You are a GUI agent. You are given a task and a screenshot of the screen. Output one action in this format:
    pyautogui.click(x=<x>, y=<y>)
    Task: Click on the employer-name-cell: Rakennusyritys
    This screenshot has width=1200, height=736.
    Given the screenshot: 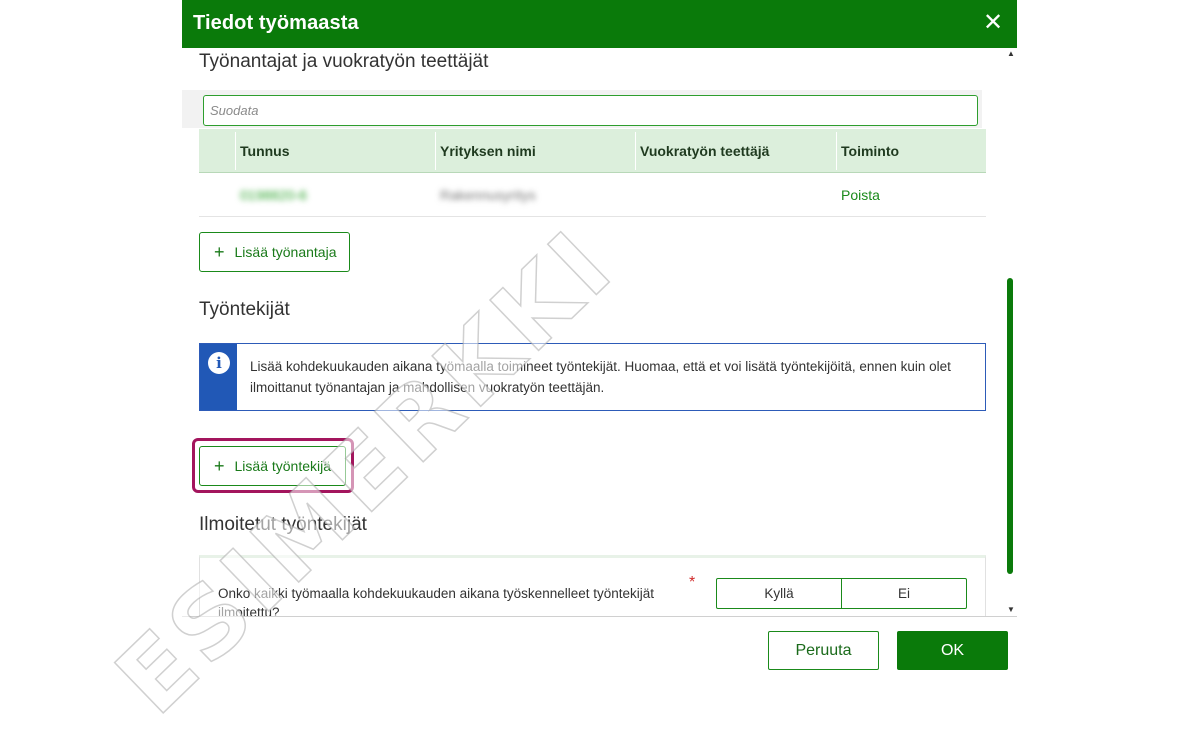 What is the action you would take?
    pyautogui.click(x=488, y=195)
    